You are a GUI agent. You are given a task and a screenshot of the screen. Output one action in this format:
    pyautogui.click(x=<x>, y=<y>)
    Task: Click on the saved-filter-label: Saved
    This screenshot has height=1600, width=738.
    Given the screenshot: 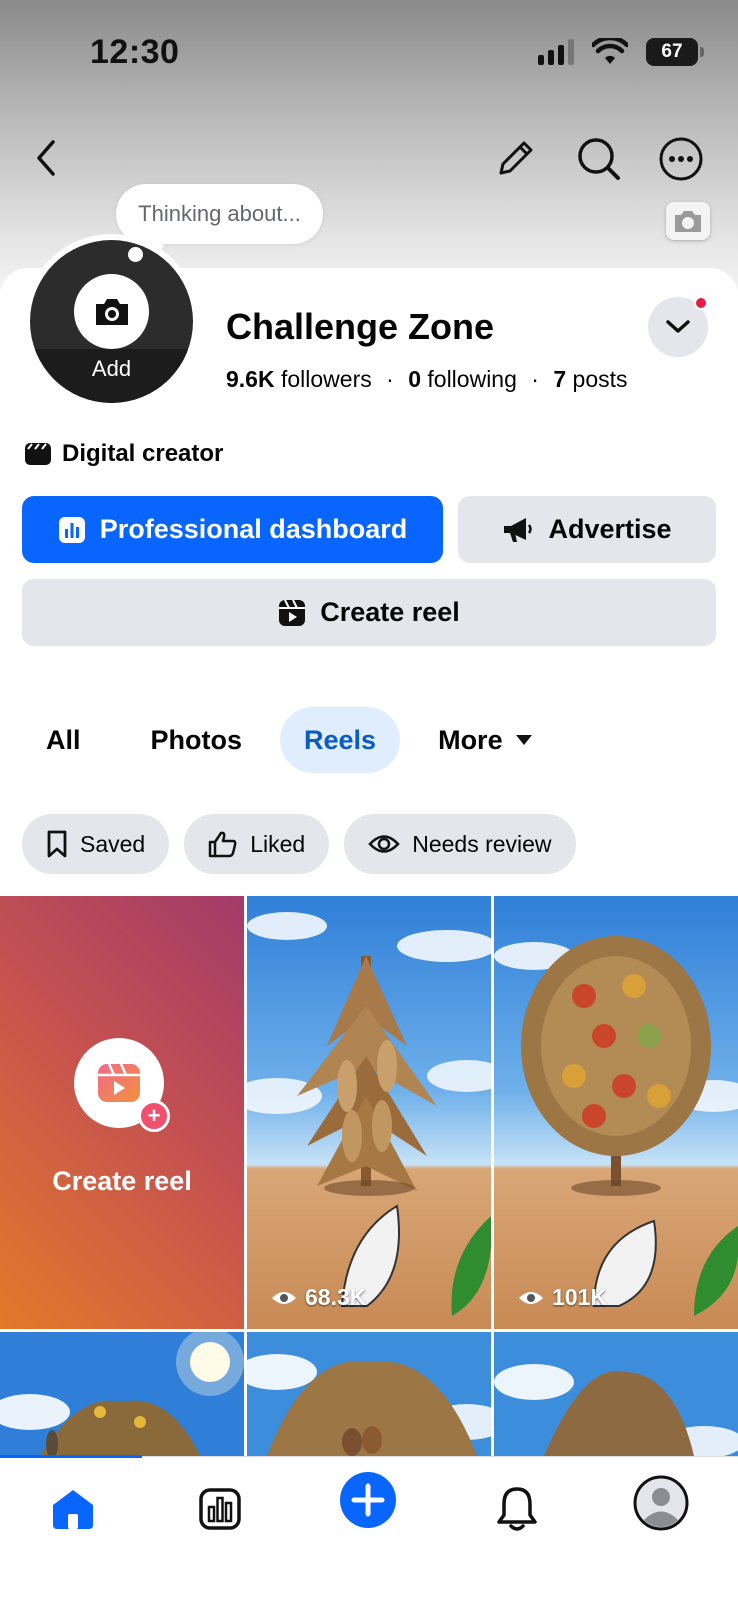 What is the action you would take?
    pyautogui.click(x=113, y=843)
    